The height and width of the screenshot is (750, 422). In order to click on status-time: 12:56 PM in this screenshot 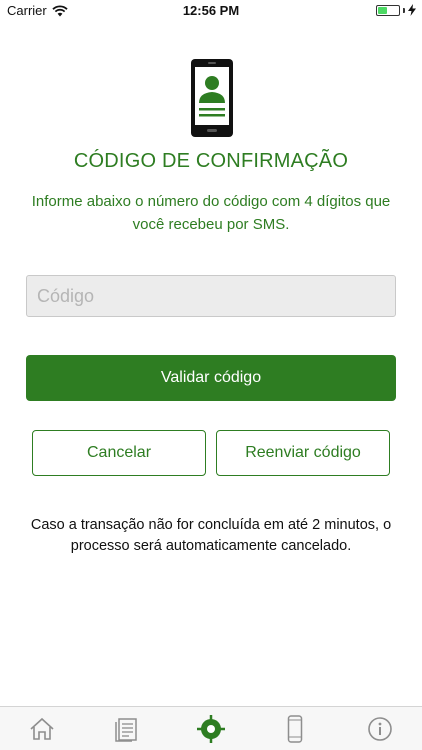, I will do `click(211, 10)`.